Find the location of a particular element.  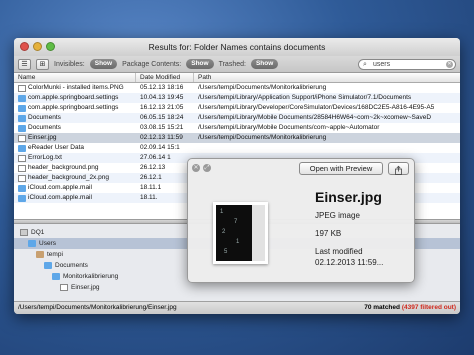

cell-date: 06.05.15 18:24 is located at coordinates (162, 117).